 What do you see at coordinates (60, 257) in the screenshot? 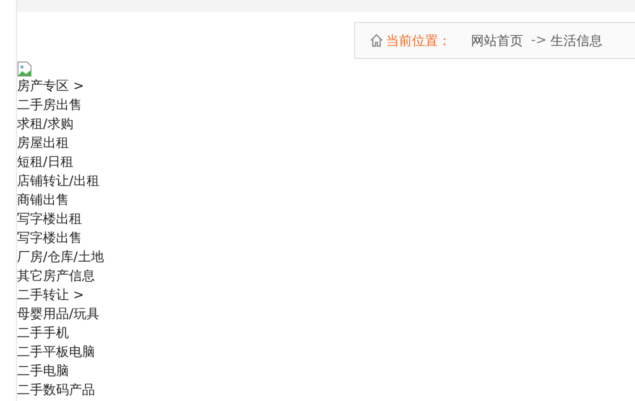
I see `category-link: 厂房/仓库/土地` at bounding box center [60, 257].